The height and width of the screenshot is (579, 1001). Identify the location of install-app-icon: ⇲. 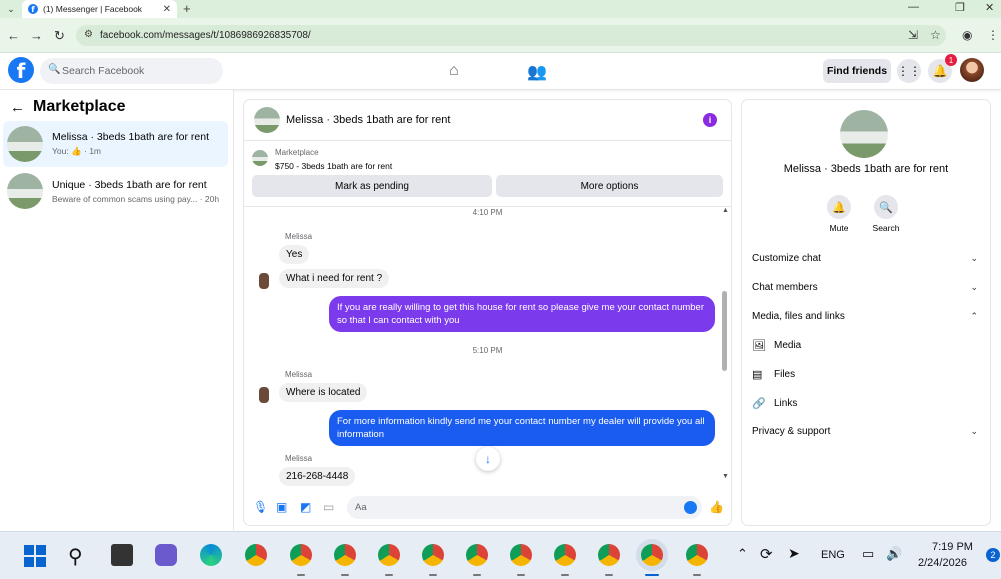
(913, 35).